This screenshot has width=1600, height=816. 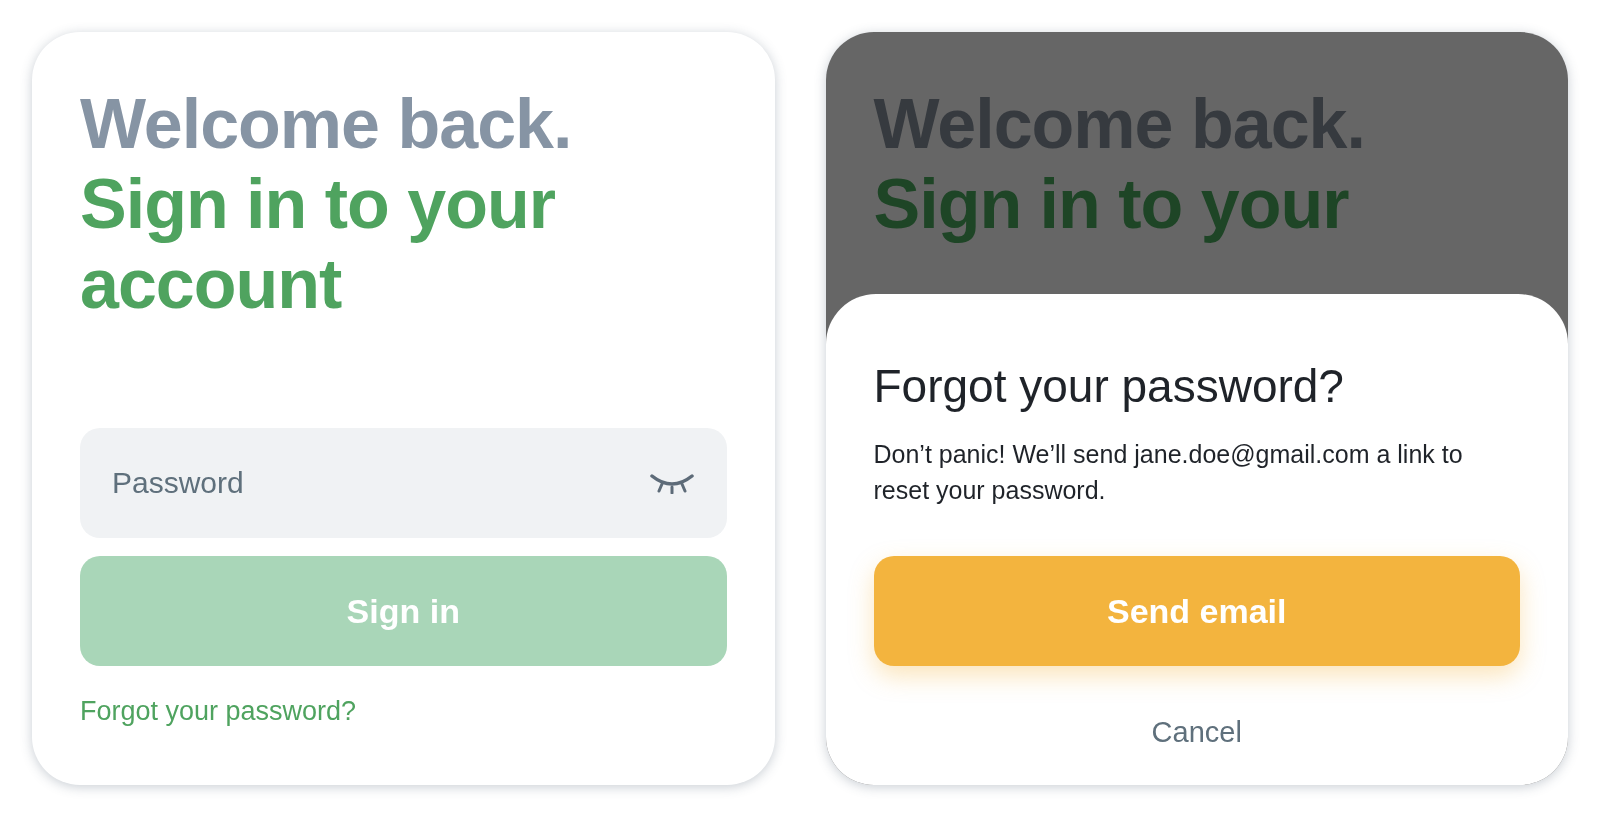 What do you see at coordinates (218, 711) in the screenshot?
I see `forgot-password-link: Forgot your password?` at bounding box center [218, 711].